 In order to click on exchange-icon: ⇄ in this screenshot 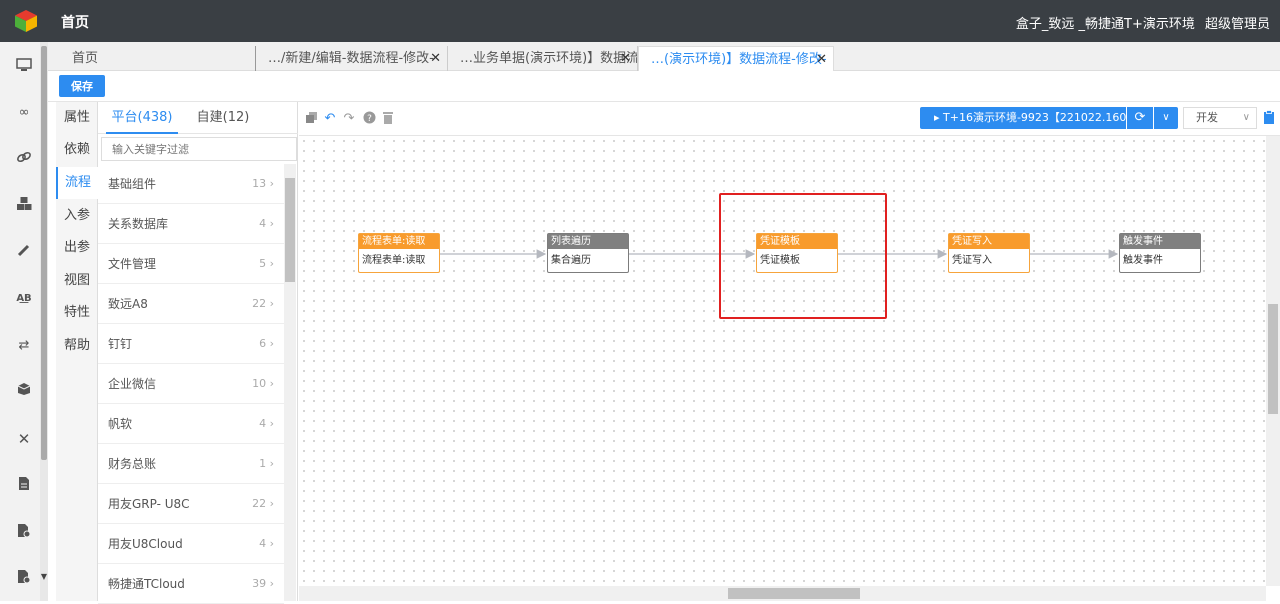, I will do `click(24, 346)`.